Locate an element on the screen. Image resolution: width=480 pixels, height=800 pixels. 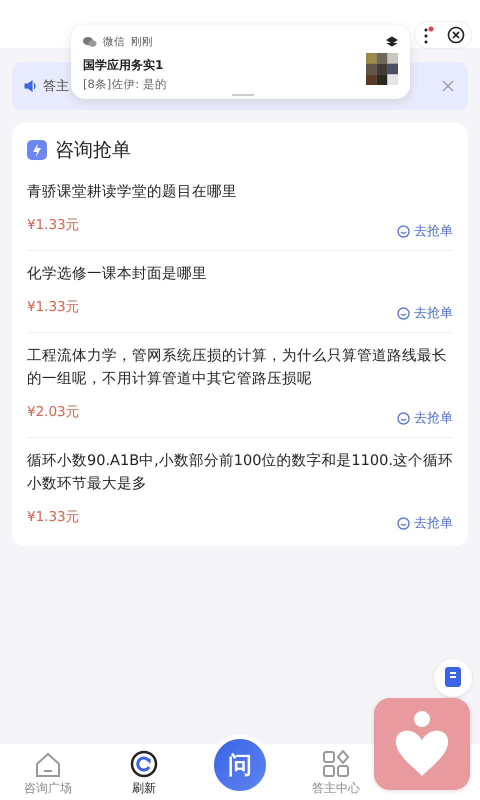
notification-popup: 微信 刚刚 国学应用务实1 [8条]佐伊: 是的 is located at coordinates (240, 62).